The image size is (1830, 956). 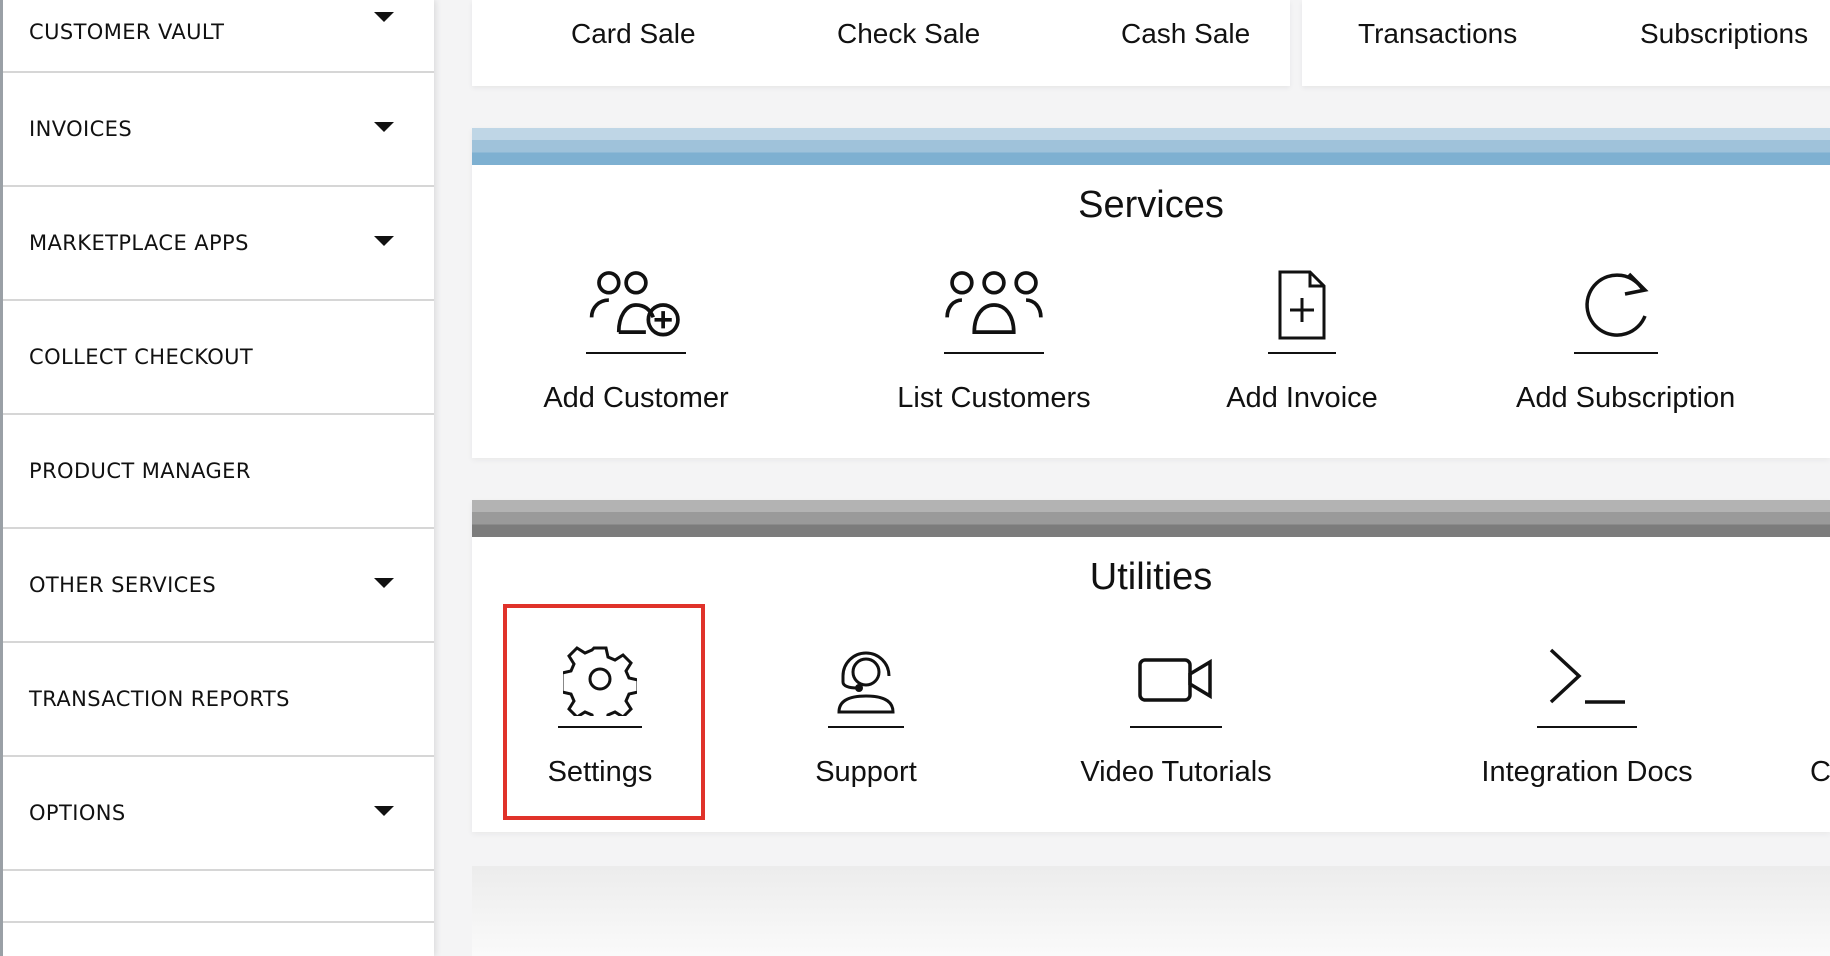 What do you see at coordinates (1587, 679) in the screenshot?
I see `terminal-icon` at bounding box center [1587, 679].